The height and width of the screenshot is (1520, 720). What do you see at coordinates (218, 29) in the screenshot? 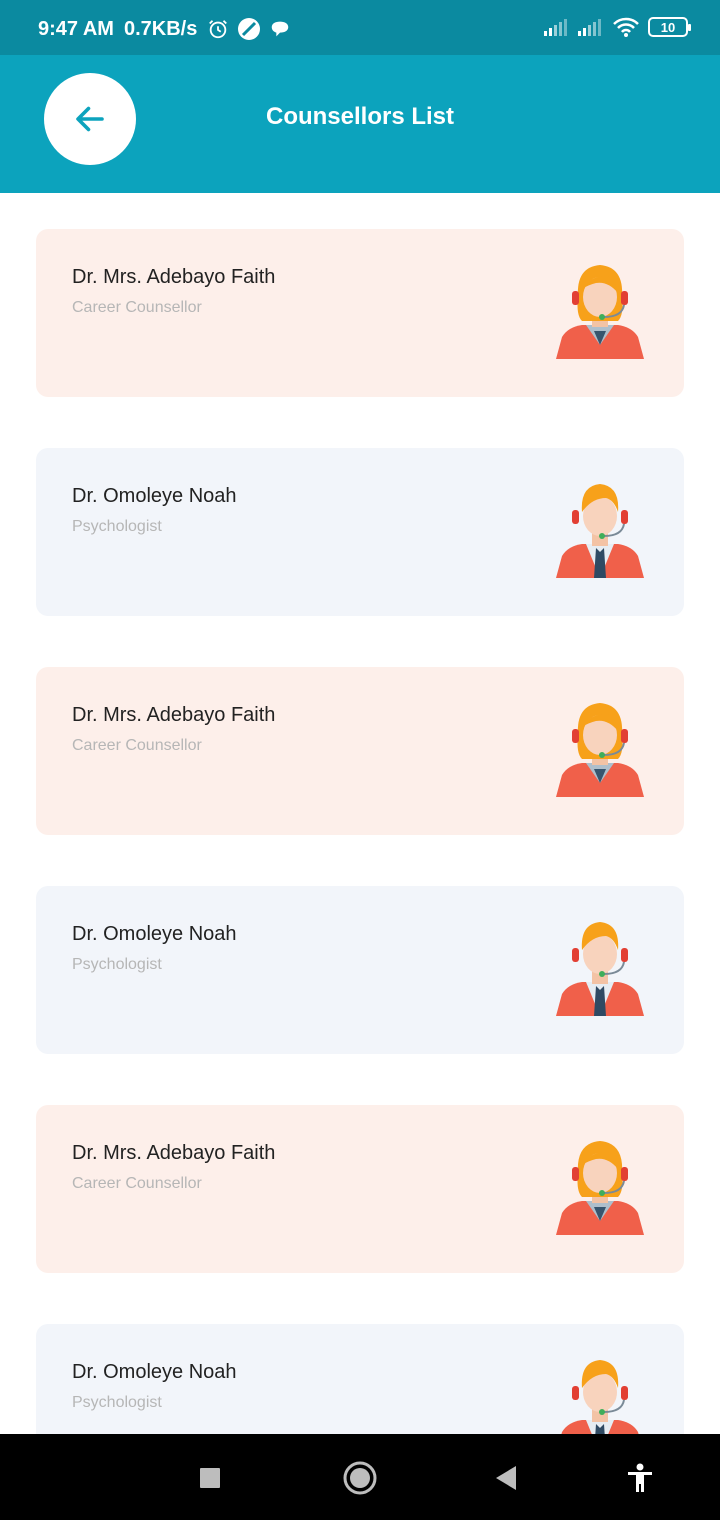
I see `alarm-icon` at bounding box center [218, 29].